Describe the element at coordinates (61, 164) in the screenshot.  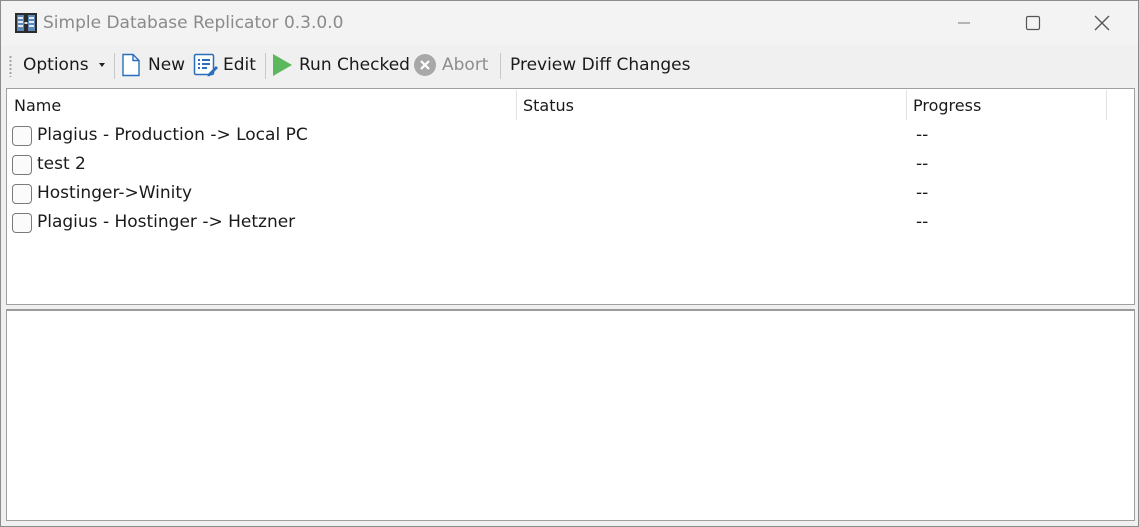
I see `row-name: test 2` at that location.